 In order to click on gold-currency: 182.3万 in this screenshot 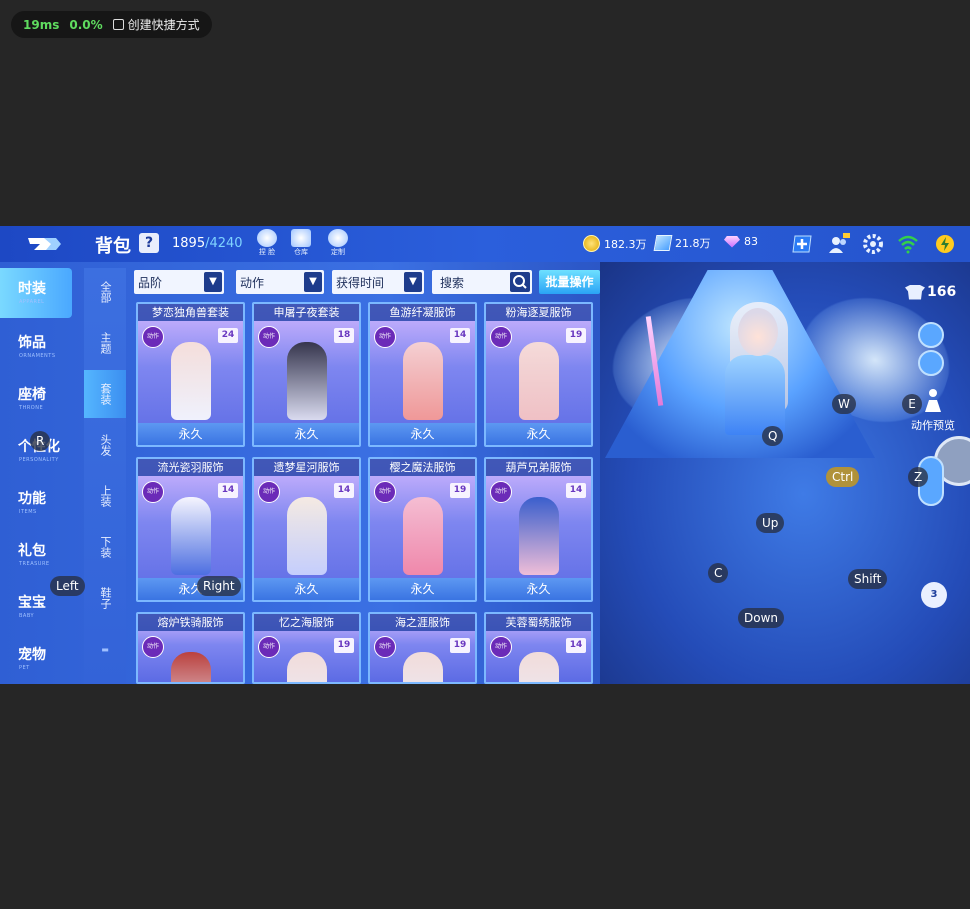, I will do `click(615, 243)`.